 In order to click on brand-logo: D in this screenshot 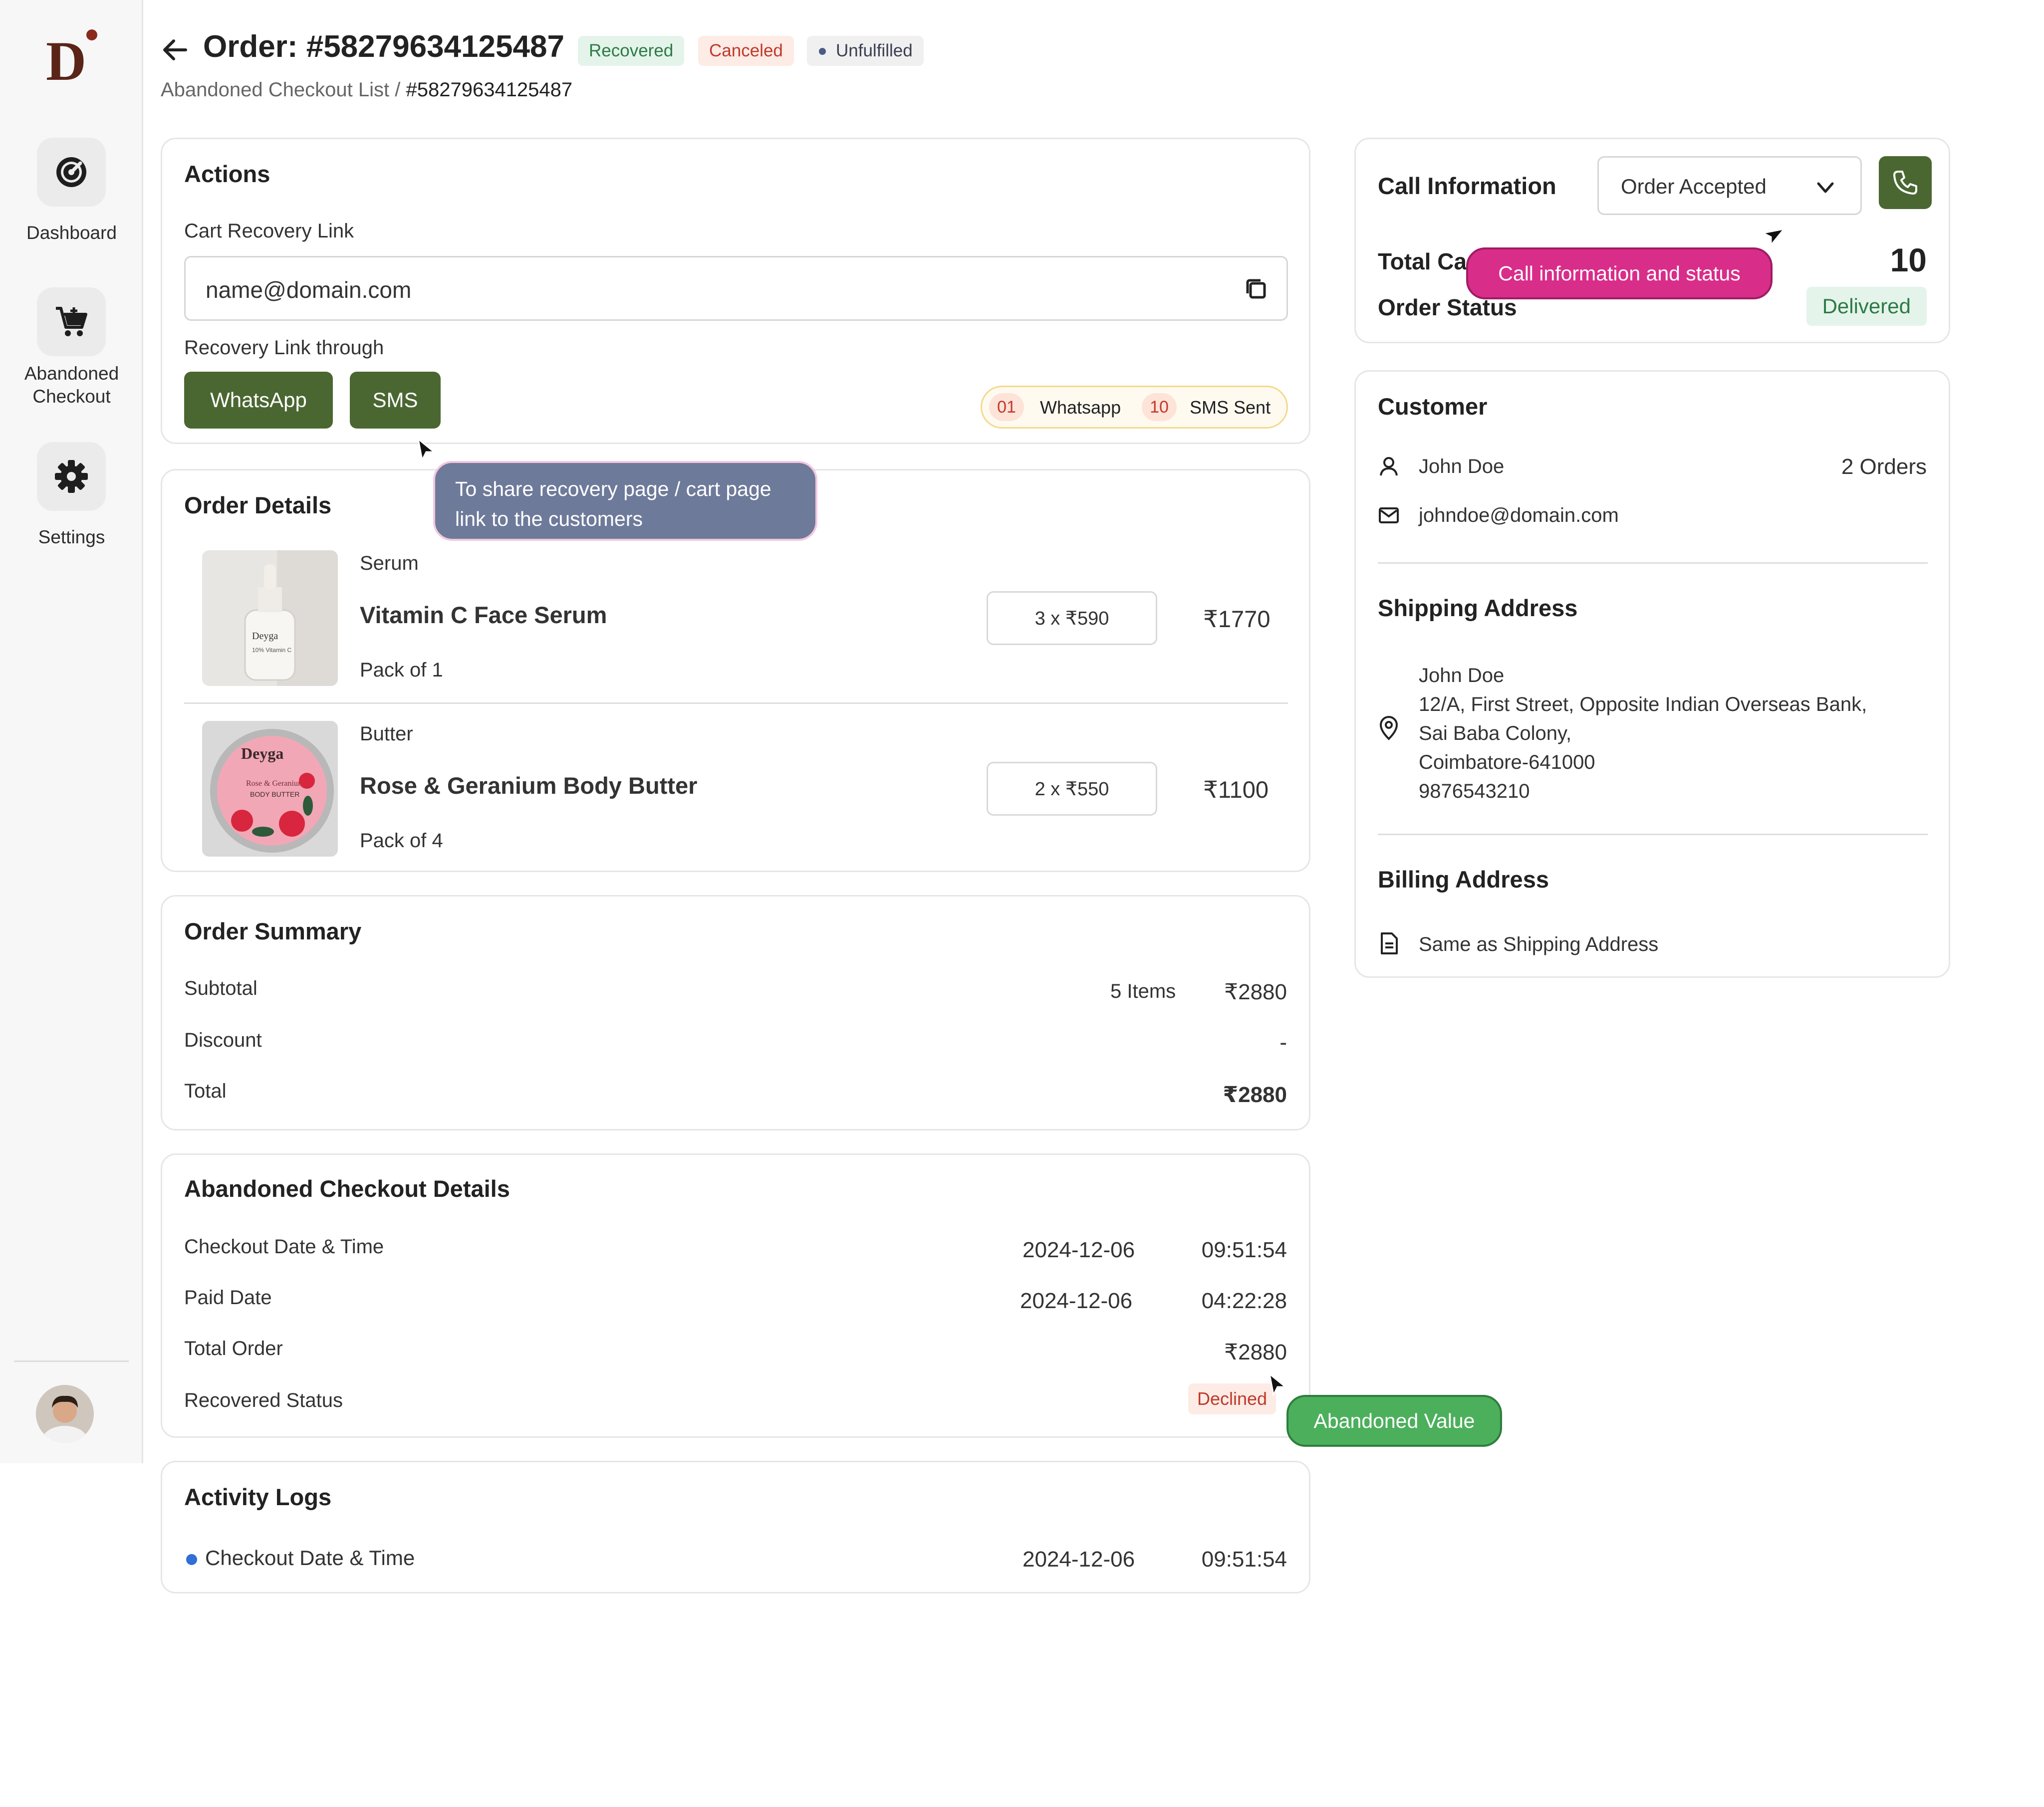, I will do `click(71, 60)`.